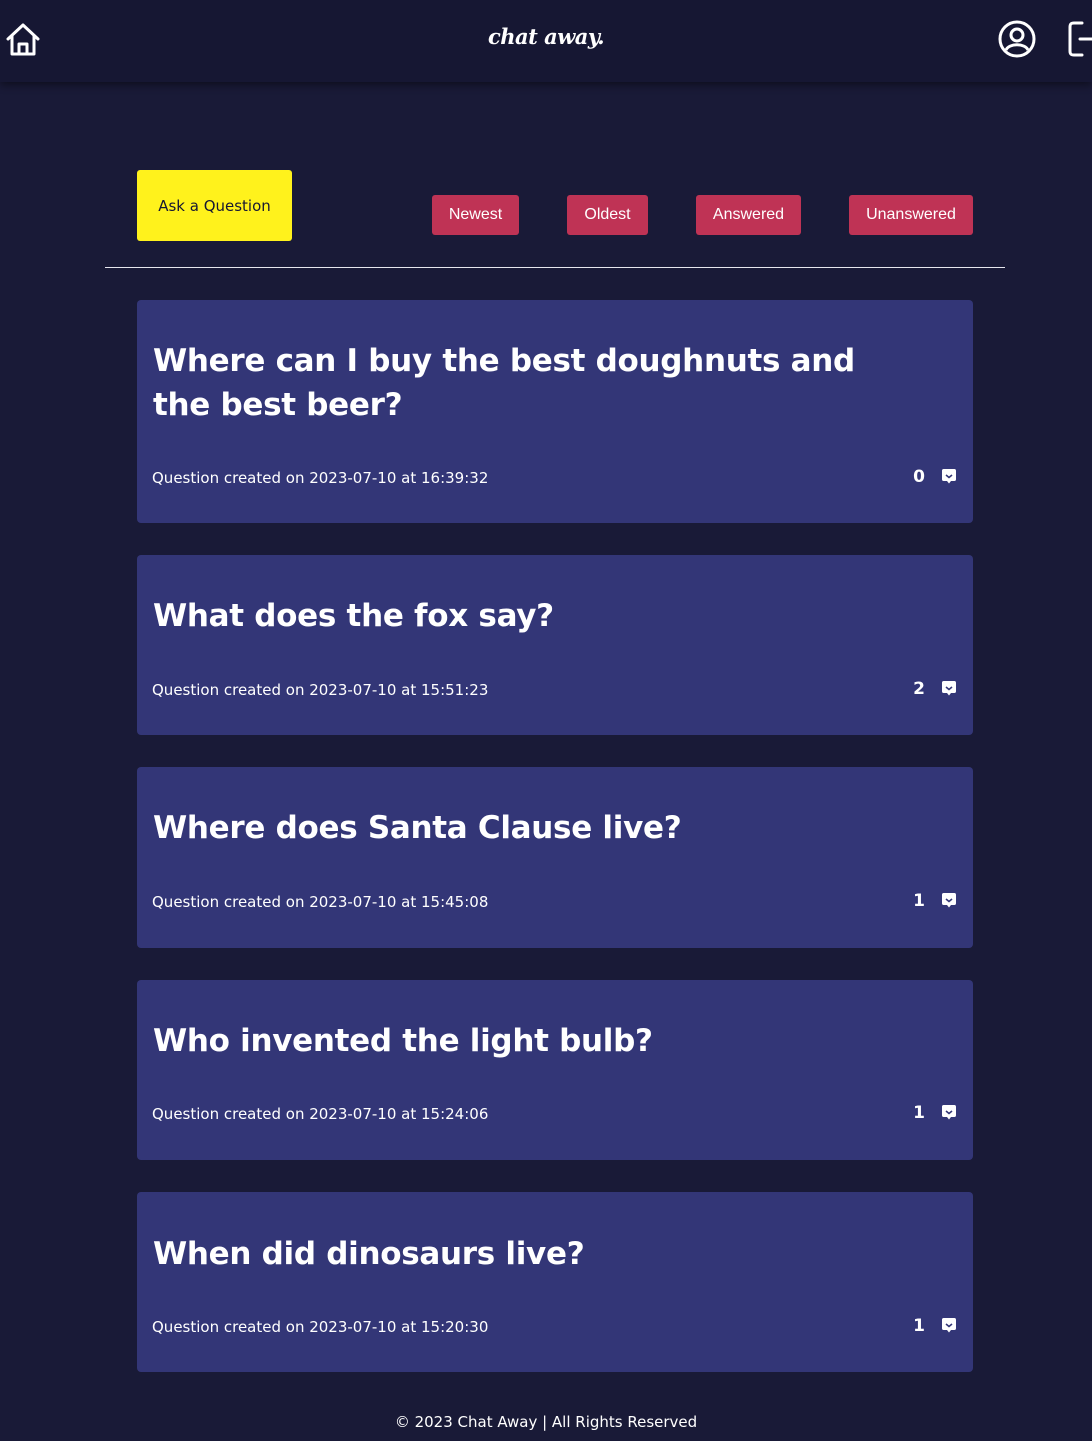 The width and height of the screenshot is (1092, 1441). I want to click on footer-copyright: © 2023 Chat Away | All Rights Reserved, so click(546, 1422).